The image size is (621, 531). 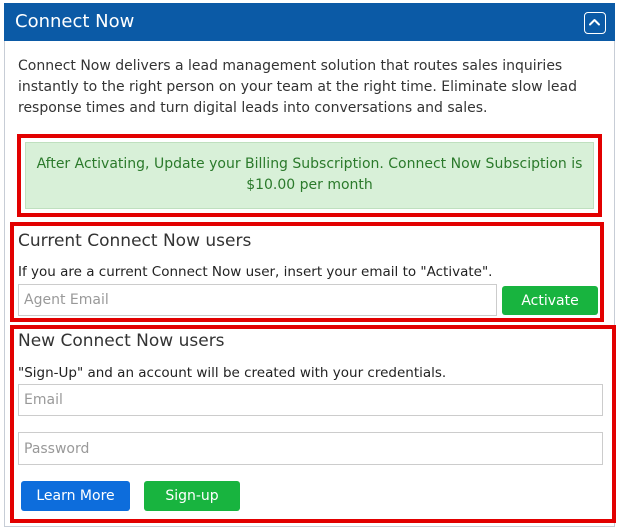 What do you see at coordinates (257, 300) in the screenshot?
I see `agent-email-input` at bounding box center [257, 300].